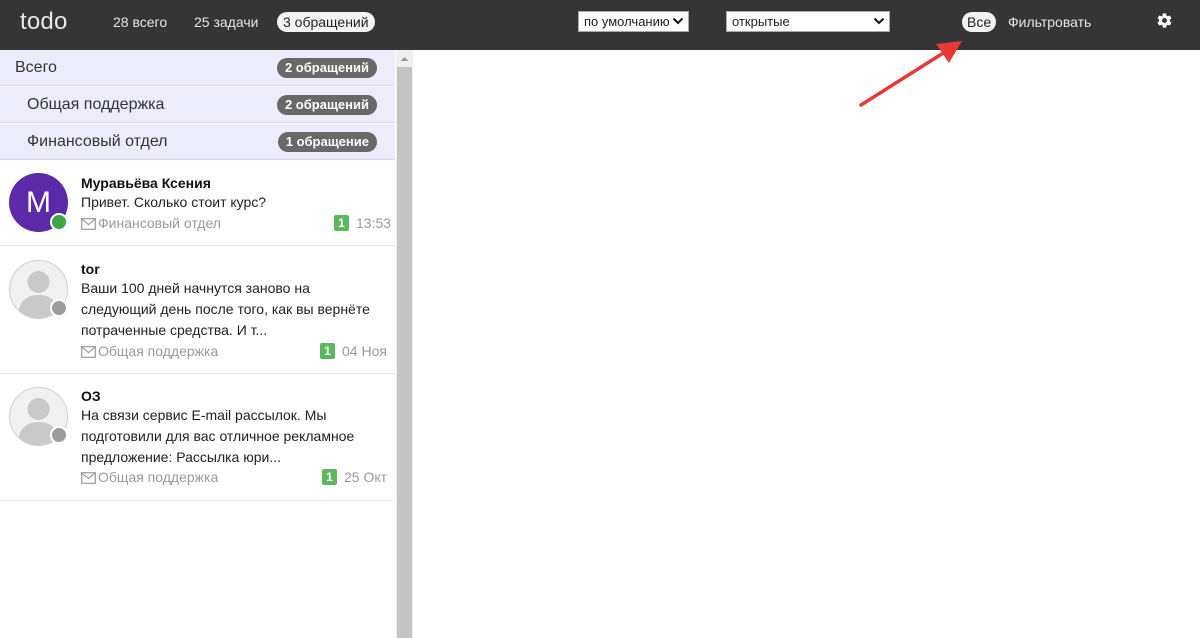 This screenshot has height=638, width=1200. Describe the element at coordinates (197, 105) in the screenshot. I see `category-general-support: Общая поддержка 2 обращений` at that location.